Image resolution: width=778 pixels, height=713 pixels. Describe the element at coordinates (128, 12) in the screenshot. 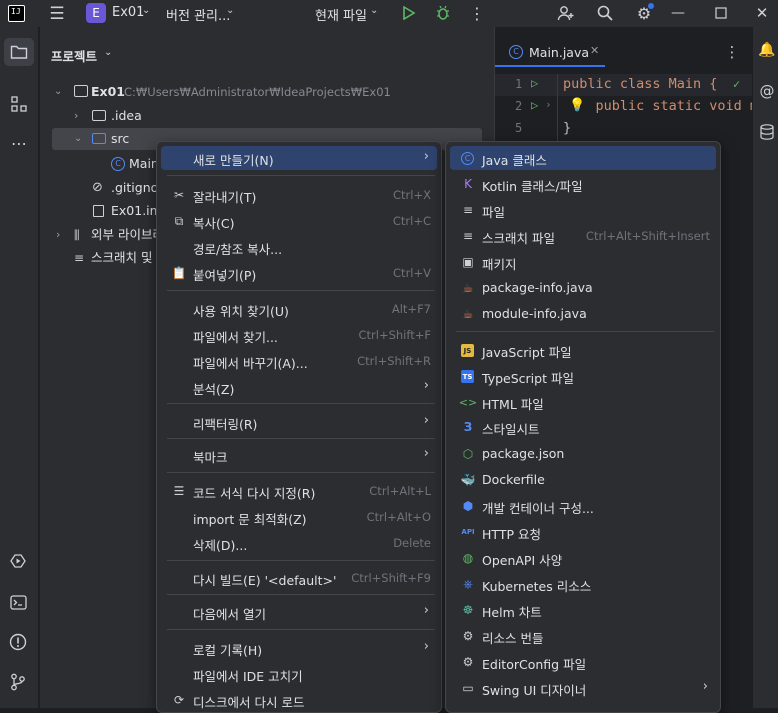

I see `project-name: Ex01` at that location.